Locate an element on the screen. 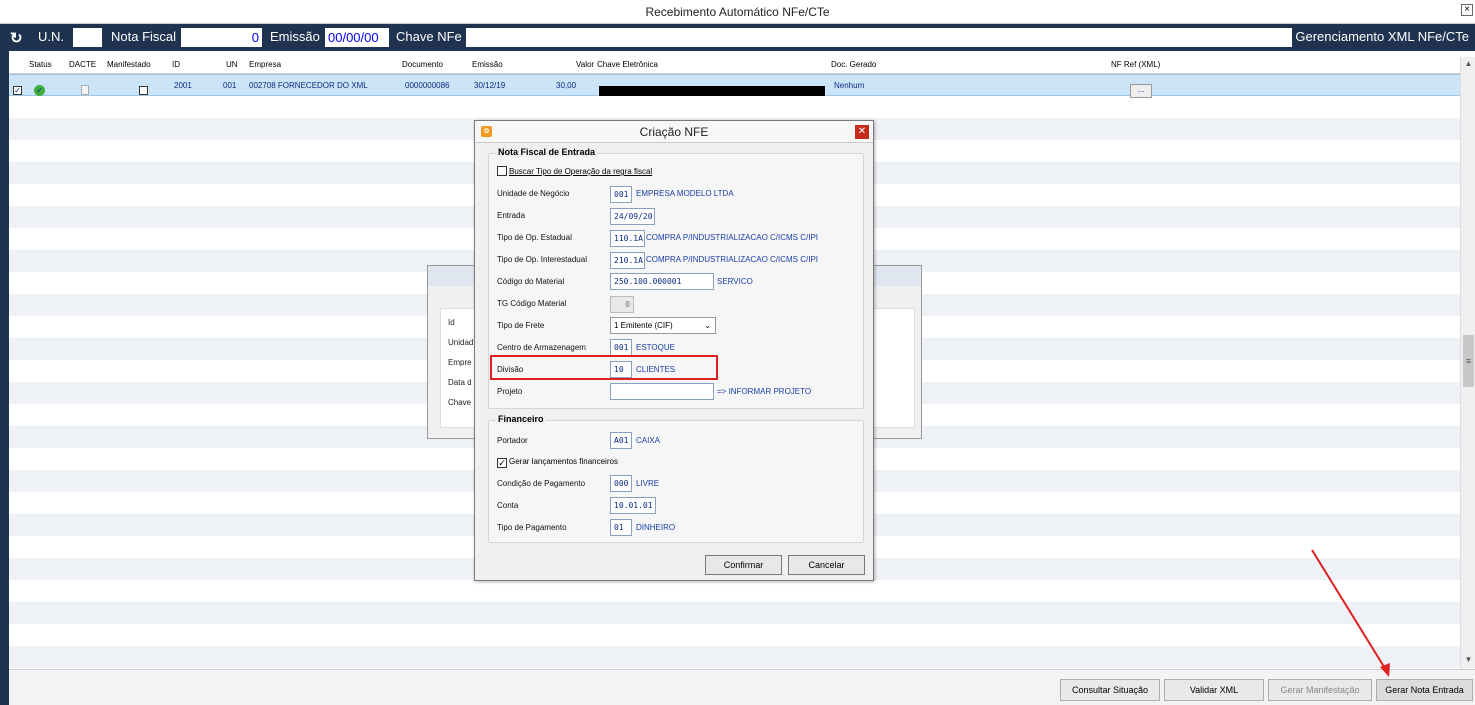  col-id: ID is located at coordinates (176, 64).